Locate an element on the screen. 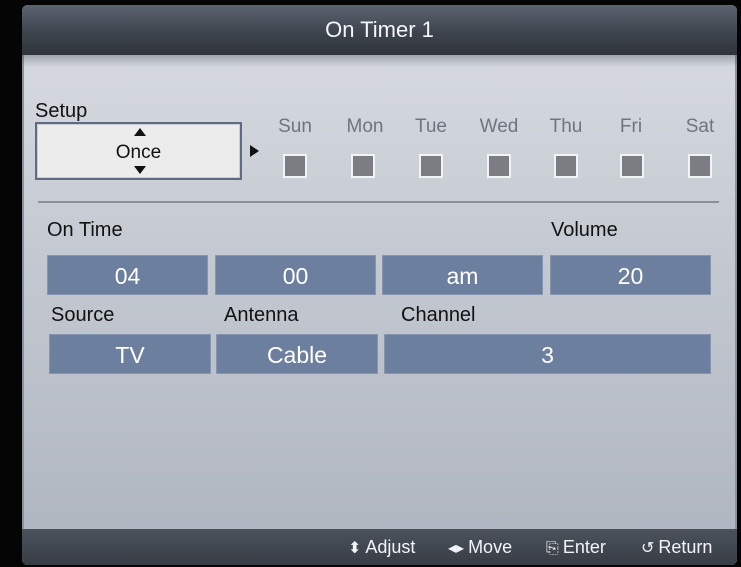 This screenshot has height=567, width=741. setup-value: Once is located at coordinates (138, 152).